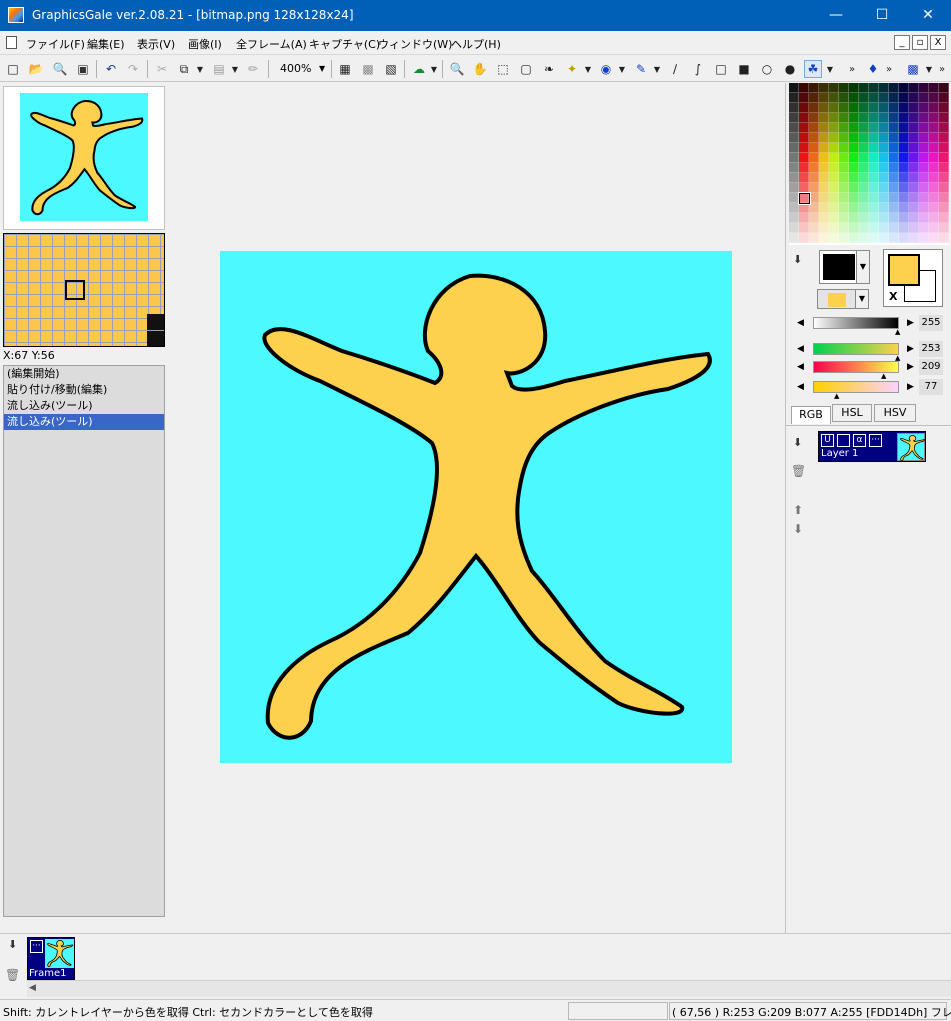  What do you see at coordinates (51, 958) in the screenshot?
I see `frame-item: ··· Frame1` at bounding box center [51, 958].